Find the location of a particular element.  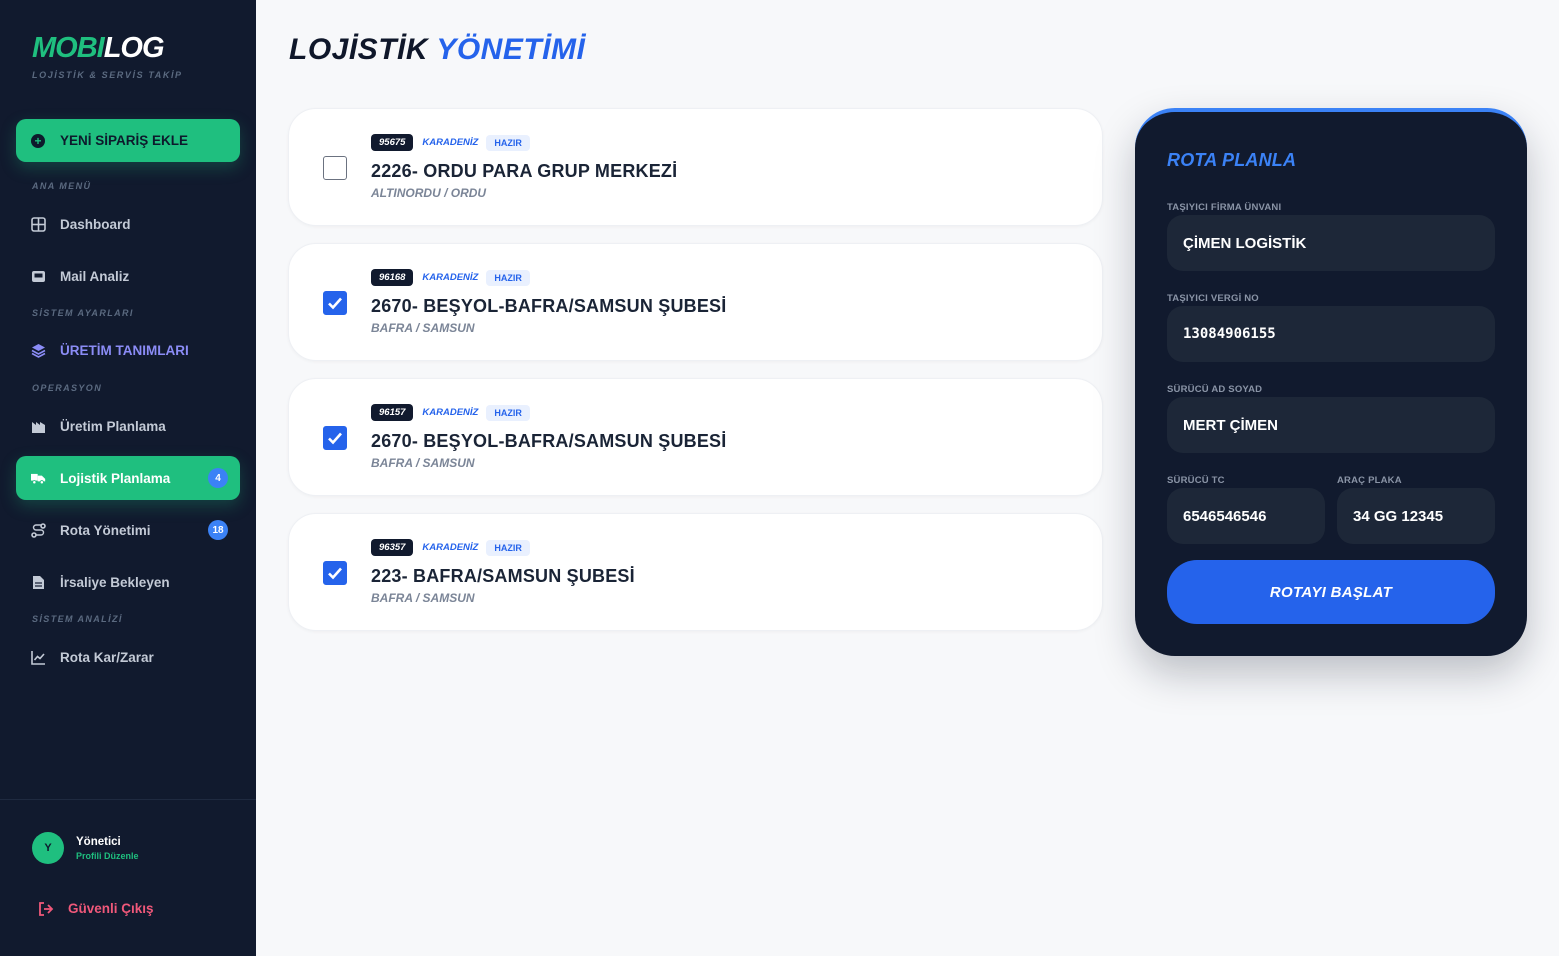

avatar: Y is located at coordinates (48, 848).